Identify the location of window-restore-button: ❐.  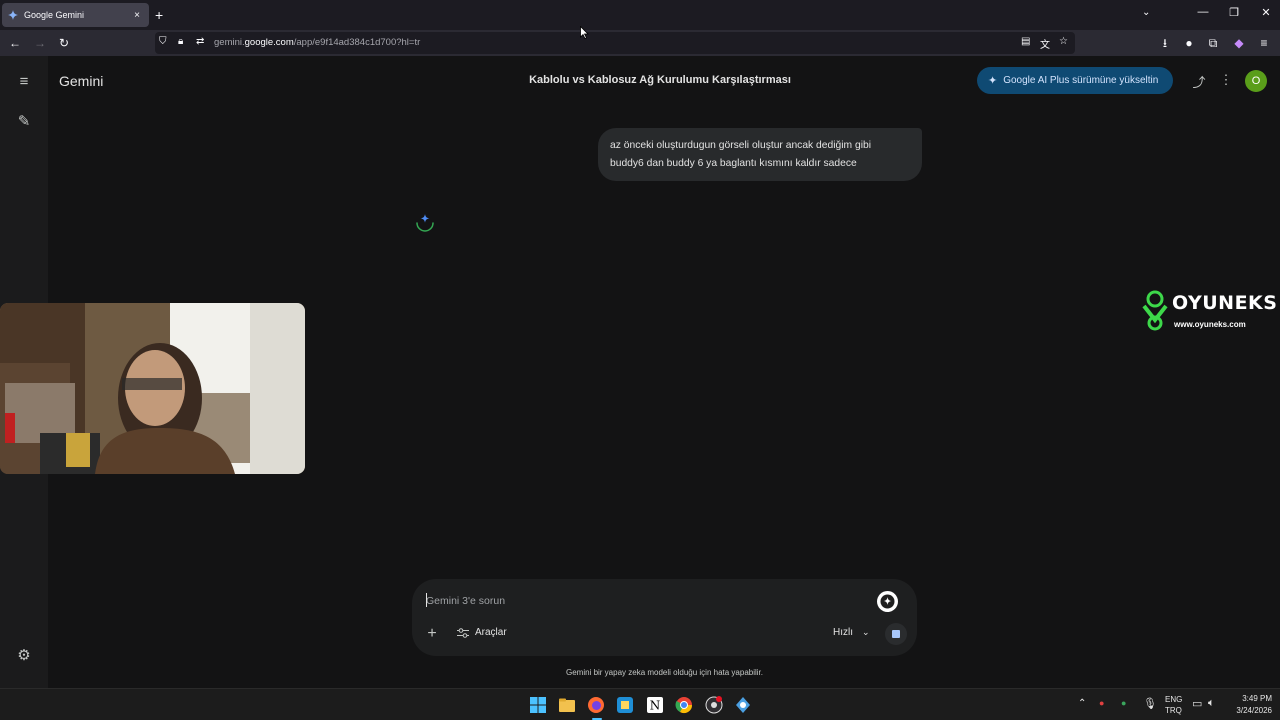
(1234, 12).